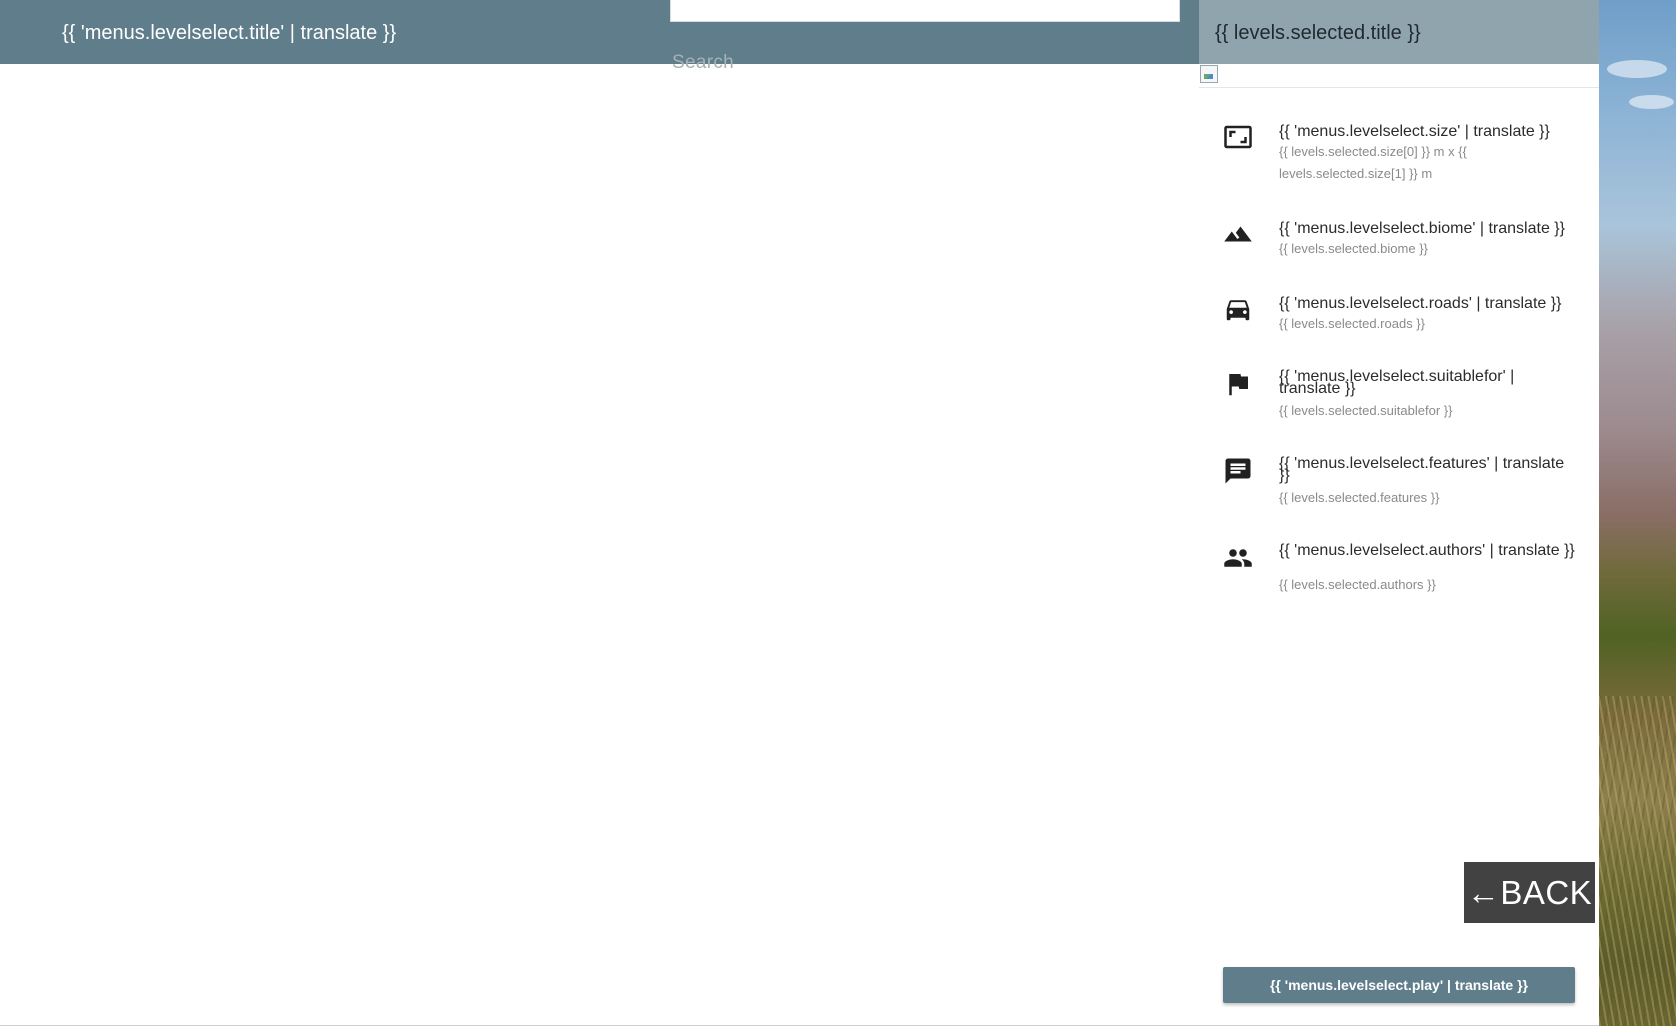 The height and width of the screenshot is (1026, 1676). Describe the element at coordinates (1238, 137) in the screenshot. I see `size-icon` at that location.